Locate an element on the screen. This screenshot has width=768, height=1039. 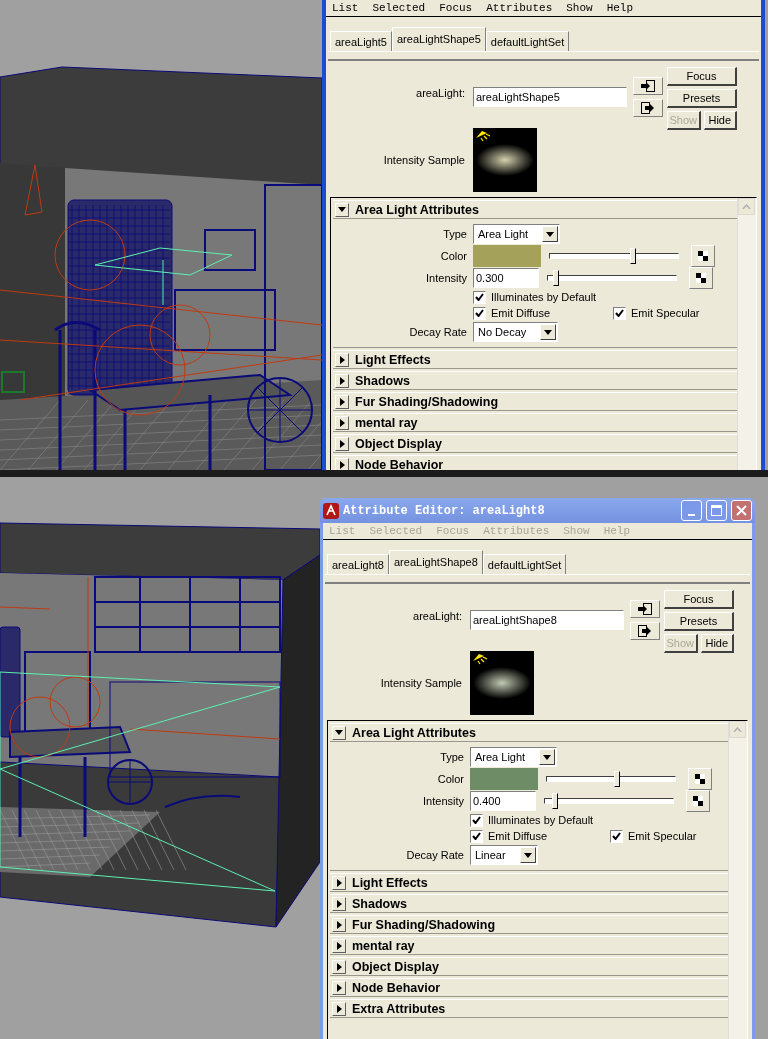
maximize-icon is located at coordinates (716, 510).